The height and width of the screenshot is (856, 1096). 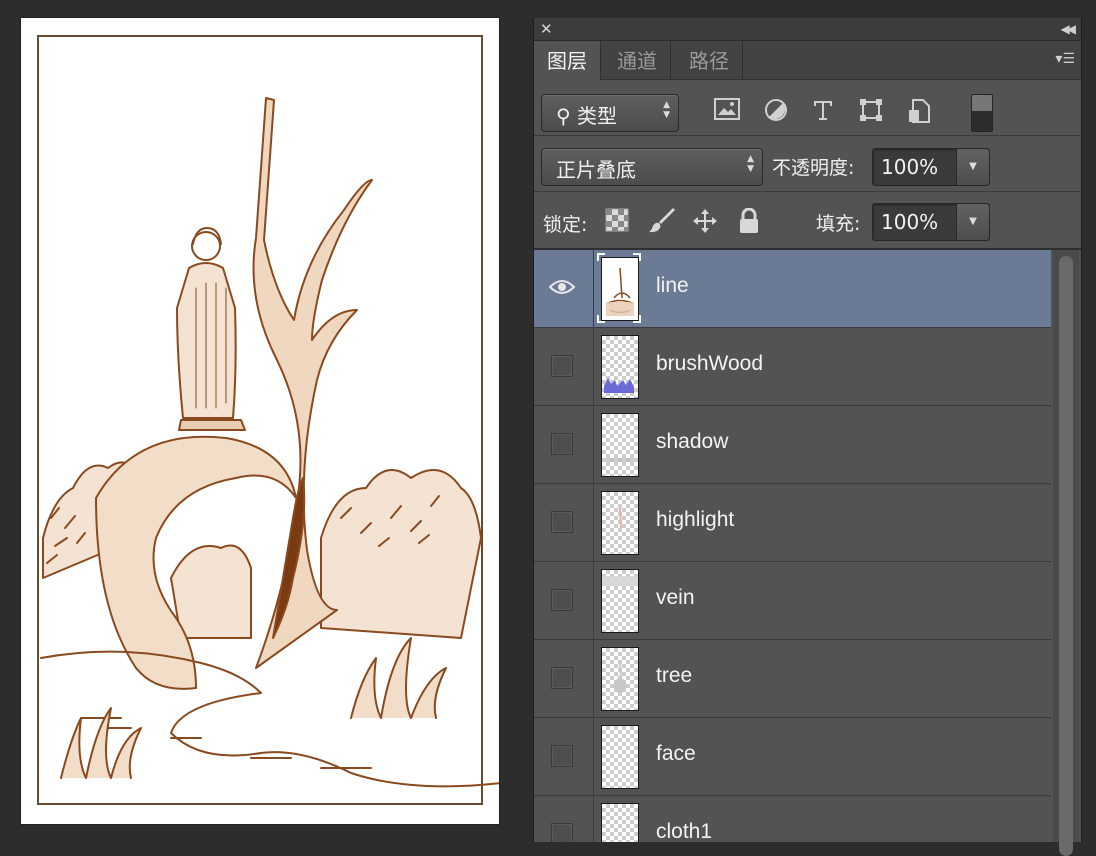 I want to click on lock-row: 锁定: 填充: 100% ▼, so click(x=807, y=221).